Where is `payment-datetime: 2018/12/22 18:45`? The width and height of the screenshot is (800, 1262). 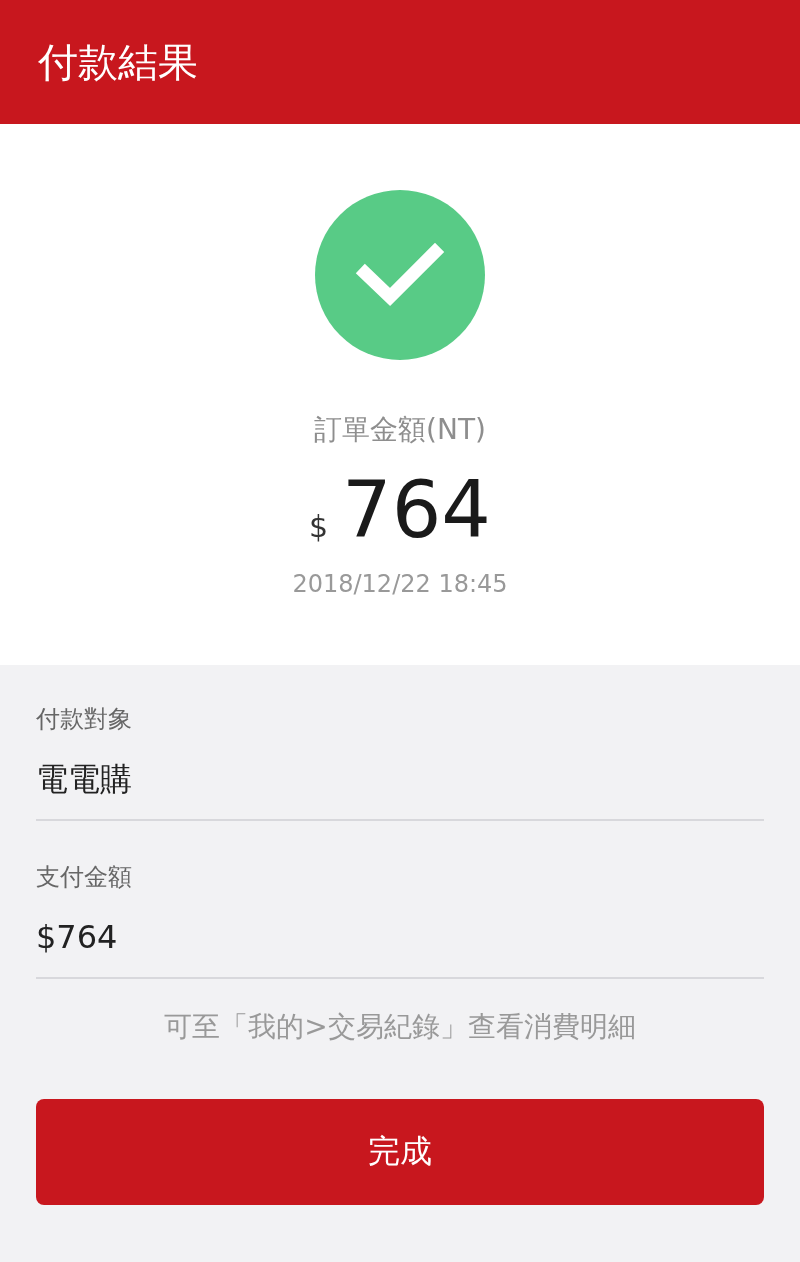 payment-datetime: 2018/12/22 18:45 is located at coordinates (400, 584).